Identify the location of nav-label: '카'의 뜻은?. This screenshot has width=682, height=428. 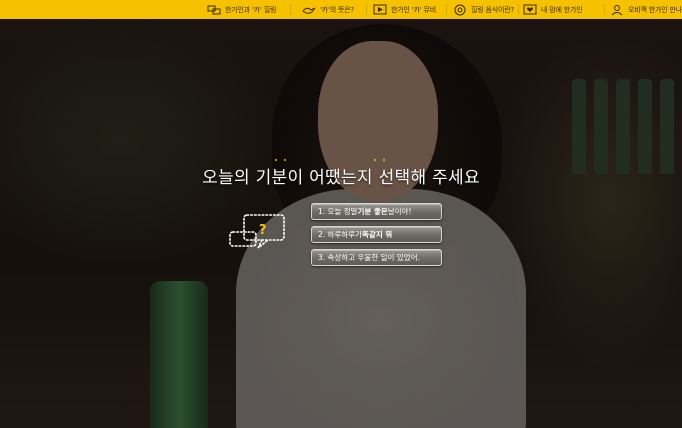
(337, 9).